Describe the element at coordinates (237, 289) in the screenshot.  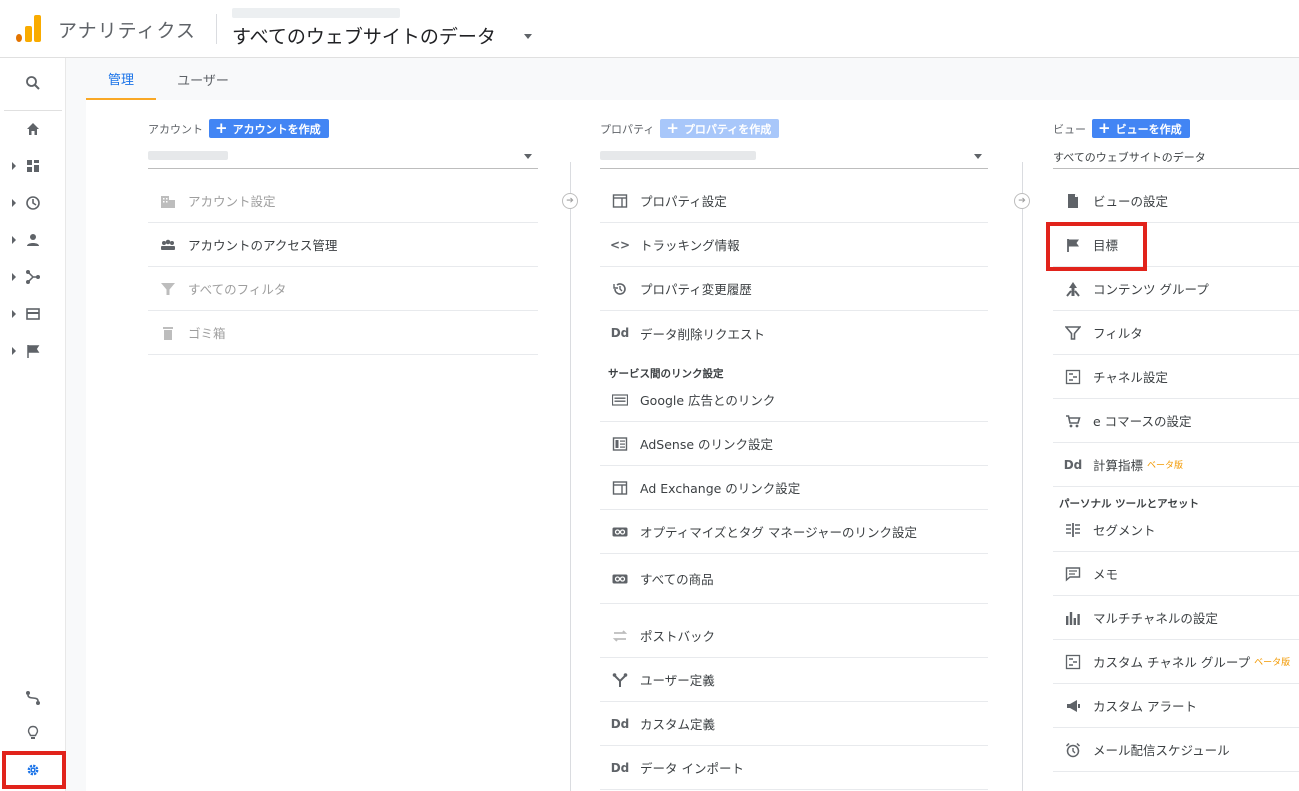
I see `item-label: すべてのフィルタ` at that location.